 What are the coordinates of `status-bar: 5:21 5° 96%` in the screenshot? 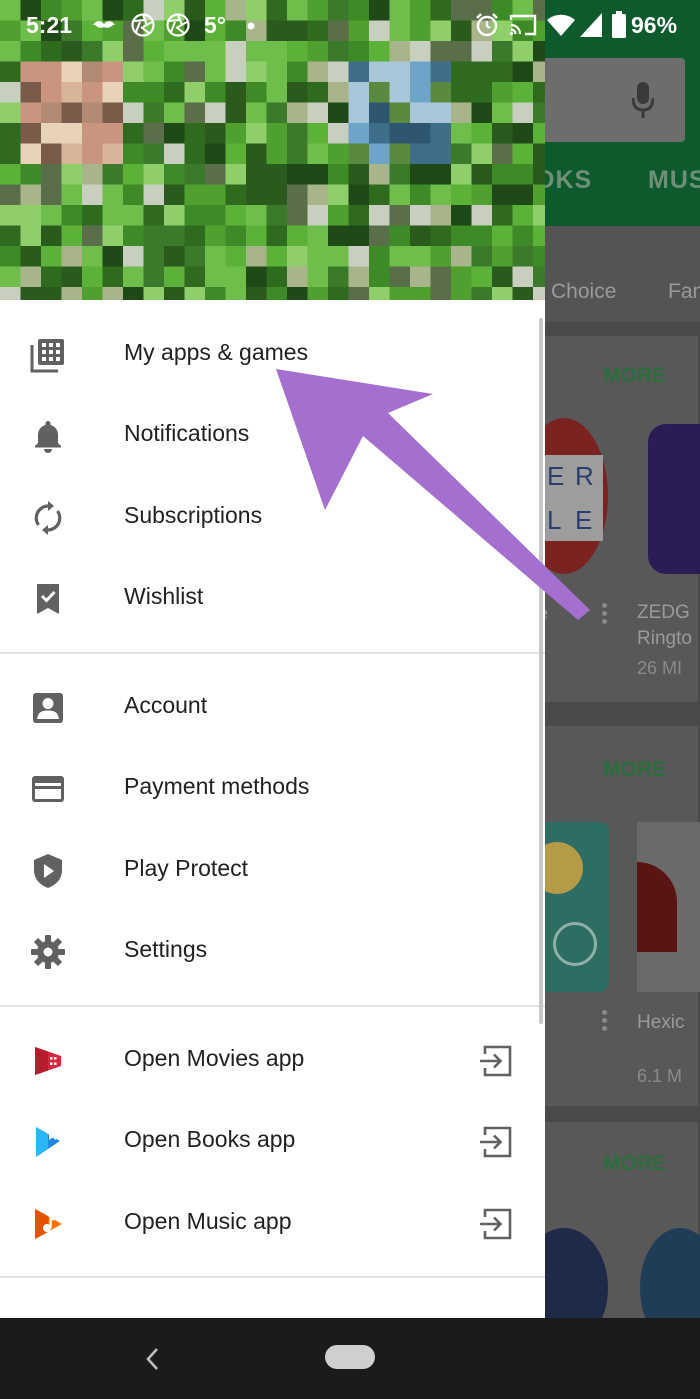 It's located at (350, 26).